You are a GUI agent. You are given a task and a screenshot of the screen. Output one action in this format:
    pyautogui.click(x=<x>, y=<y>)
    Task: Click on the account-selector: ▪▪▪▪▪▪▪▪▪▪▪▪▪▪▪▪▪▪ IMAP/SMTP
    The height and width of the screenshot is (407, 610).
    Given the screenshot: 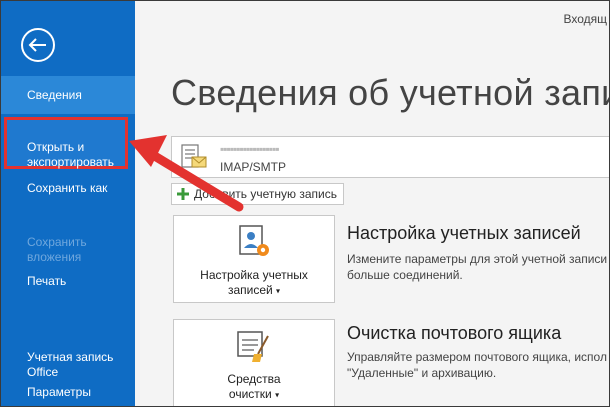 What is the action you would take?
    pyautogui.click(x=390, y=157)
    